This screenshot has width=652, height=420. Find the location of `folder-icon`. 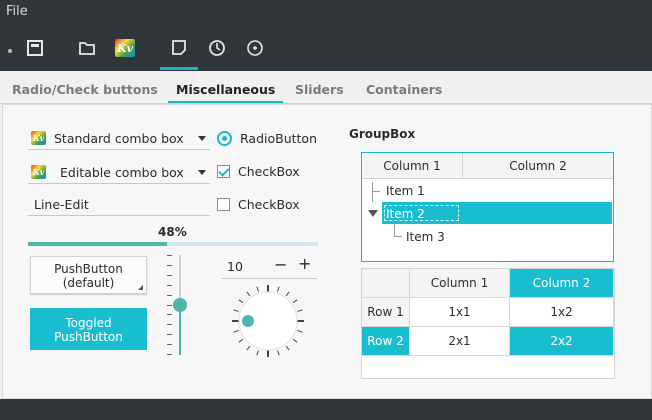

folder-icon is located at coordinates (87, 48).